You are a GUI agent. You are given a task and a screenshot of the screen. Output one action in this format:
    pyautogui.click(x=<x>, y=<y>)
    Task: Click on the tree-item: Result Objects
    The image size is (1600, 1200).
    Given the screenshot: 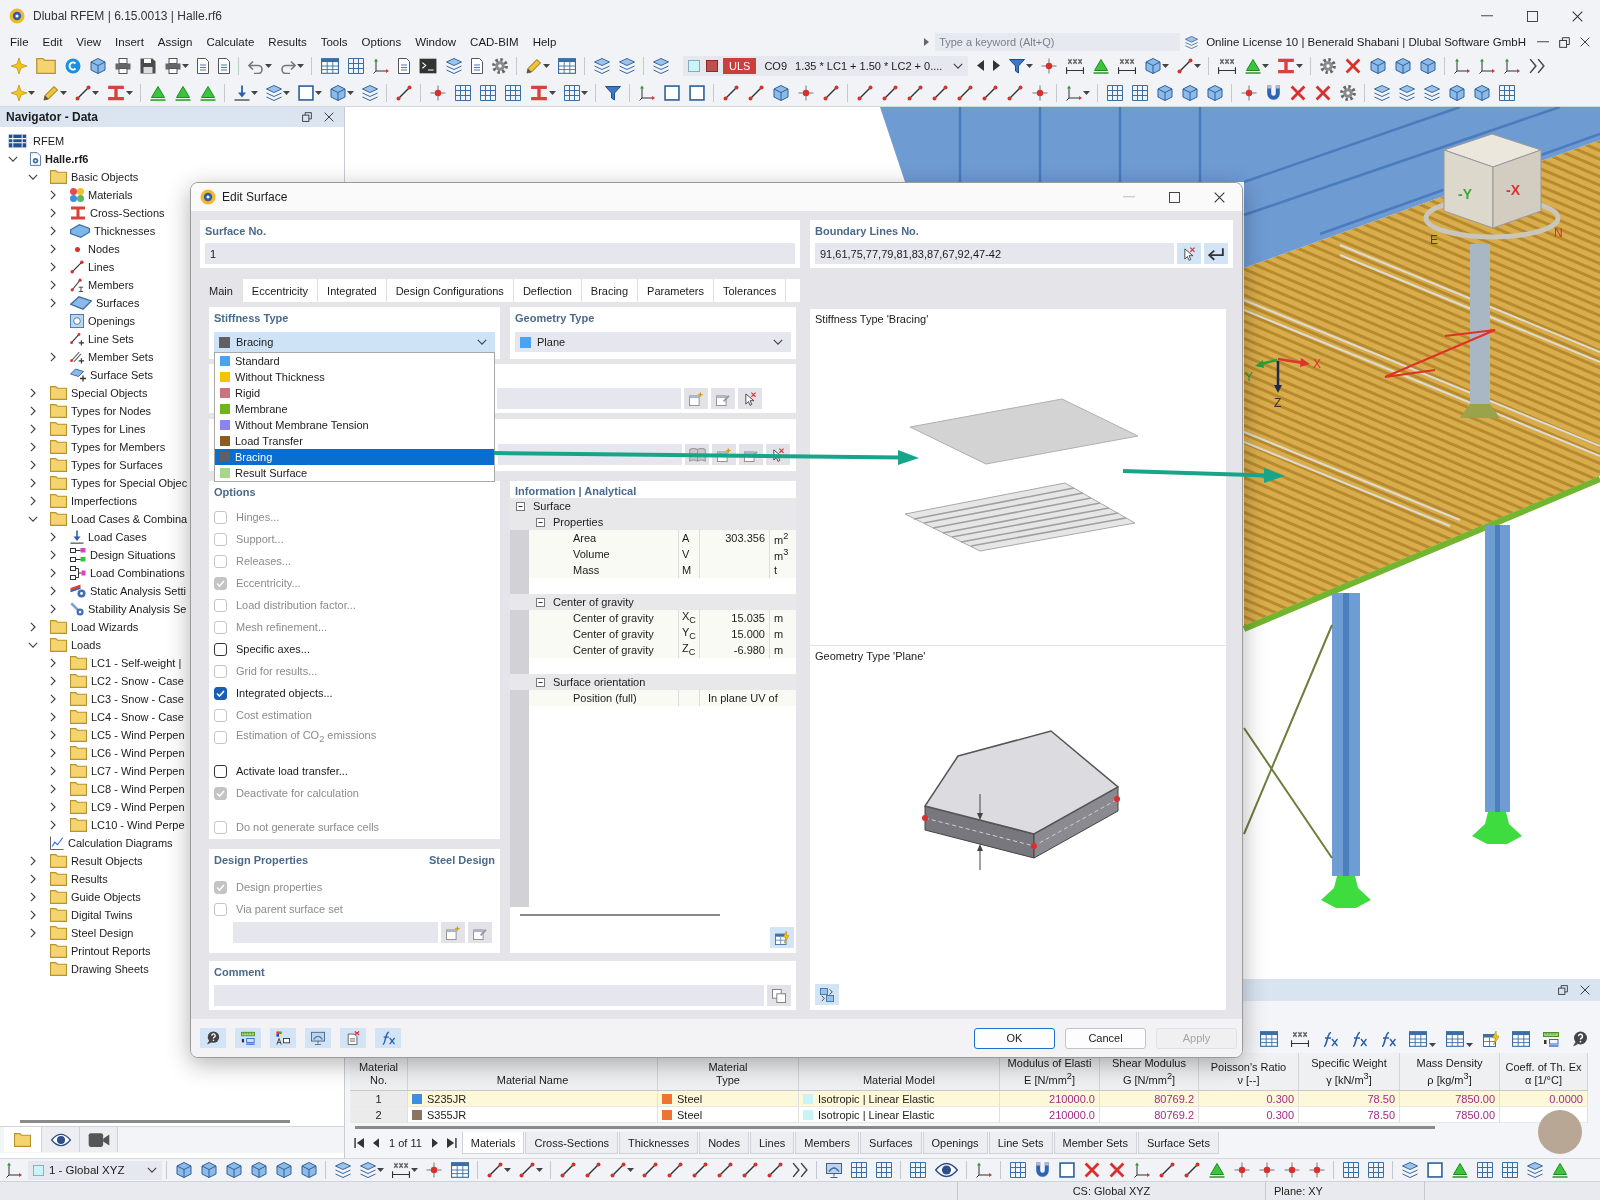 What is the action you would take?
    pyautogui.click(x=107, y=861)
    